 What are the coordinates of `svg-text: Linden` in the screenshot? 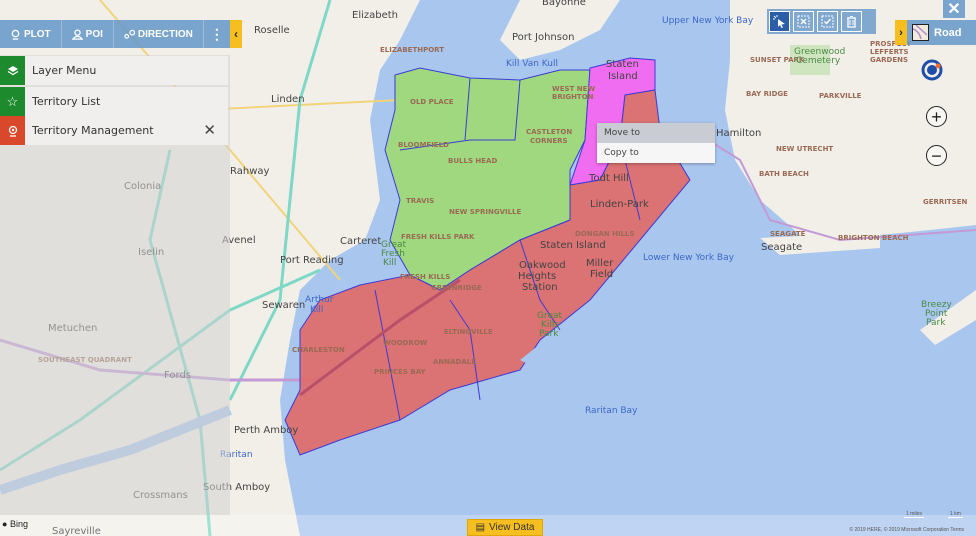 It's located at (288, 99).